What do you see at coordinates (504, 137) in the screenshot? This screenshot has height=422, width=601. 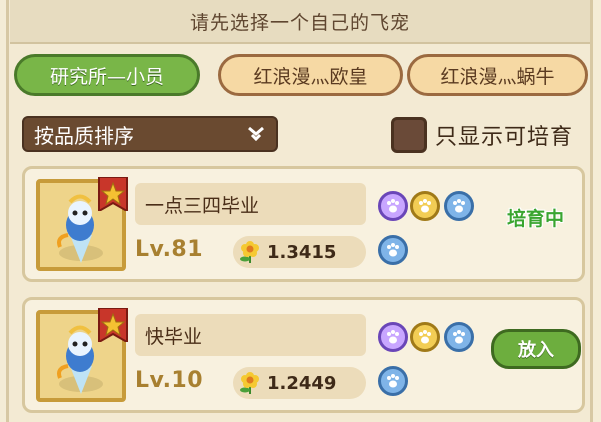 I see `filter-label: 只显示可培育` at bounding box center [504, 137].